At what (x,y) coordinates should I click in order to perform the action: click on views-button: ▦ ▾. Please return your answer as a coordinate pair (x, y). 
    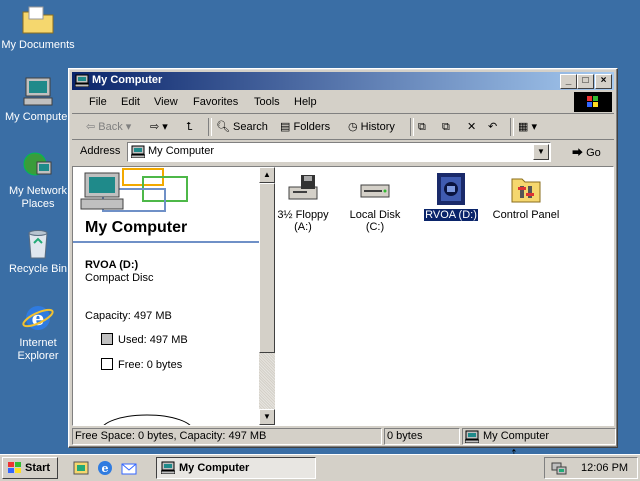
    Looking at the image, I should click on (527, 127).